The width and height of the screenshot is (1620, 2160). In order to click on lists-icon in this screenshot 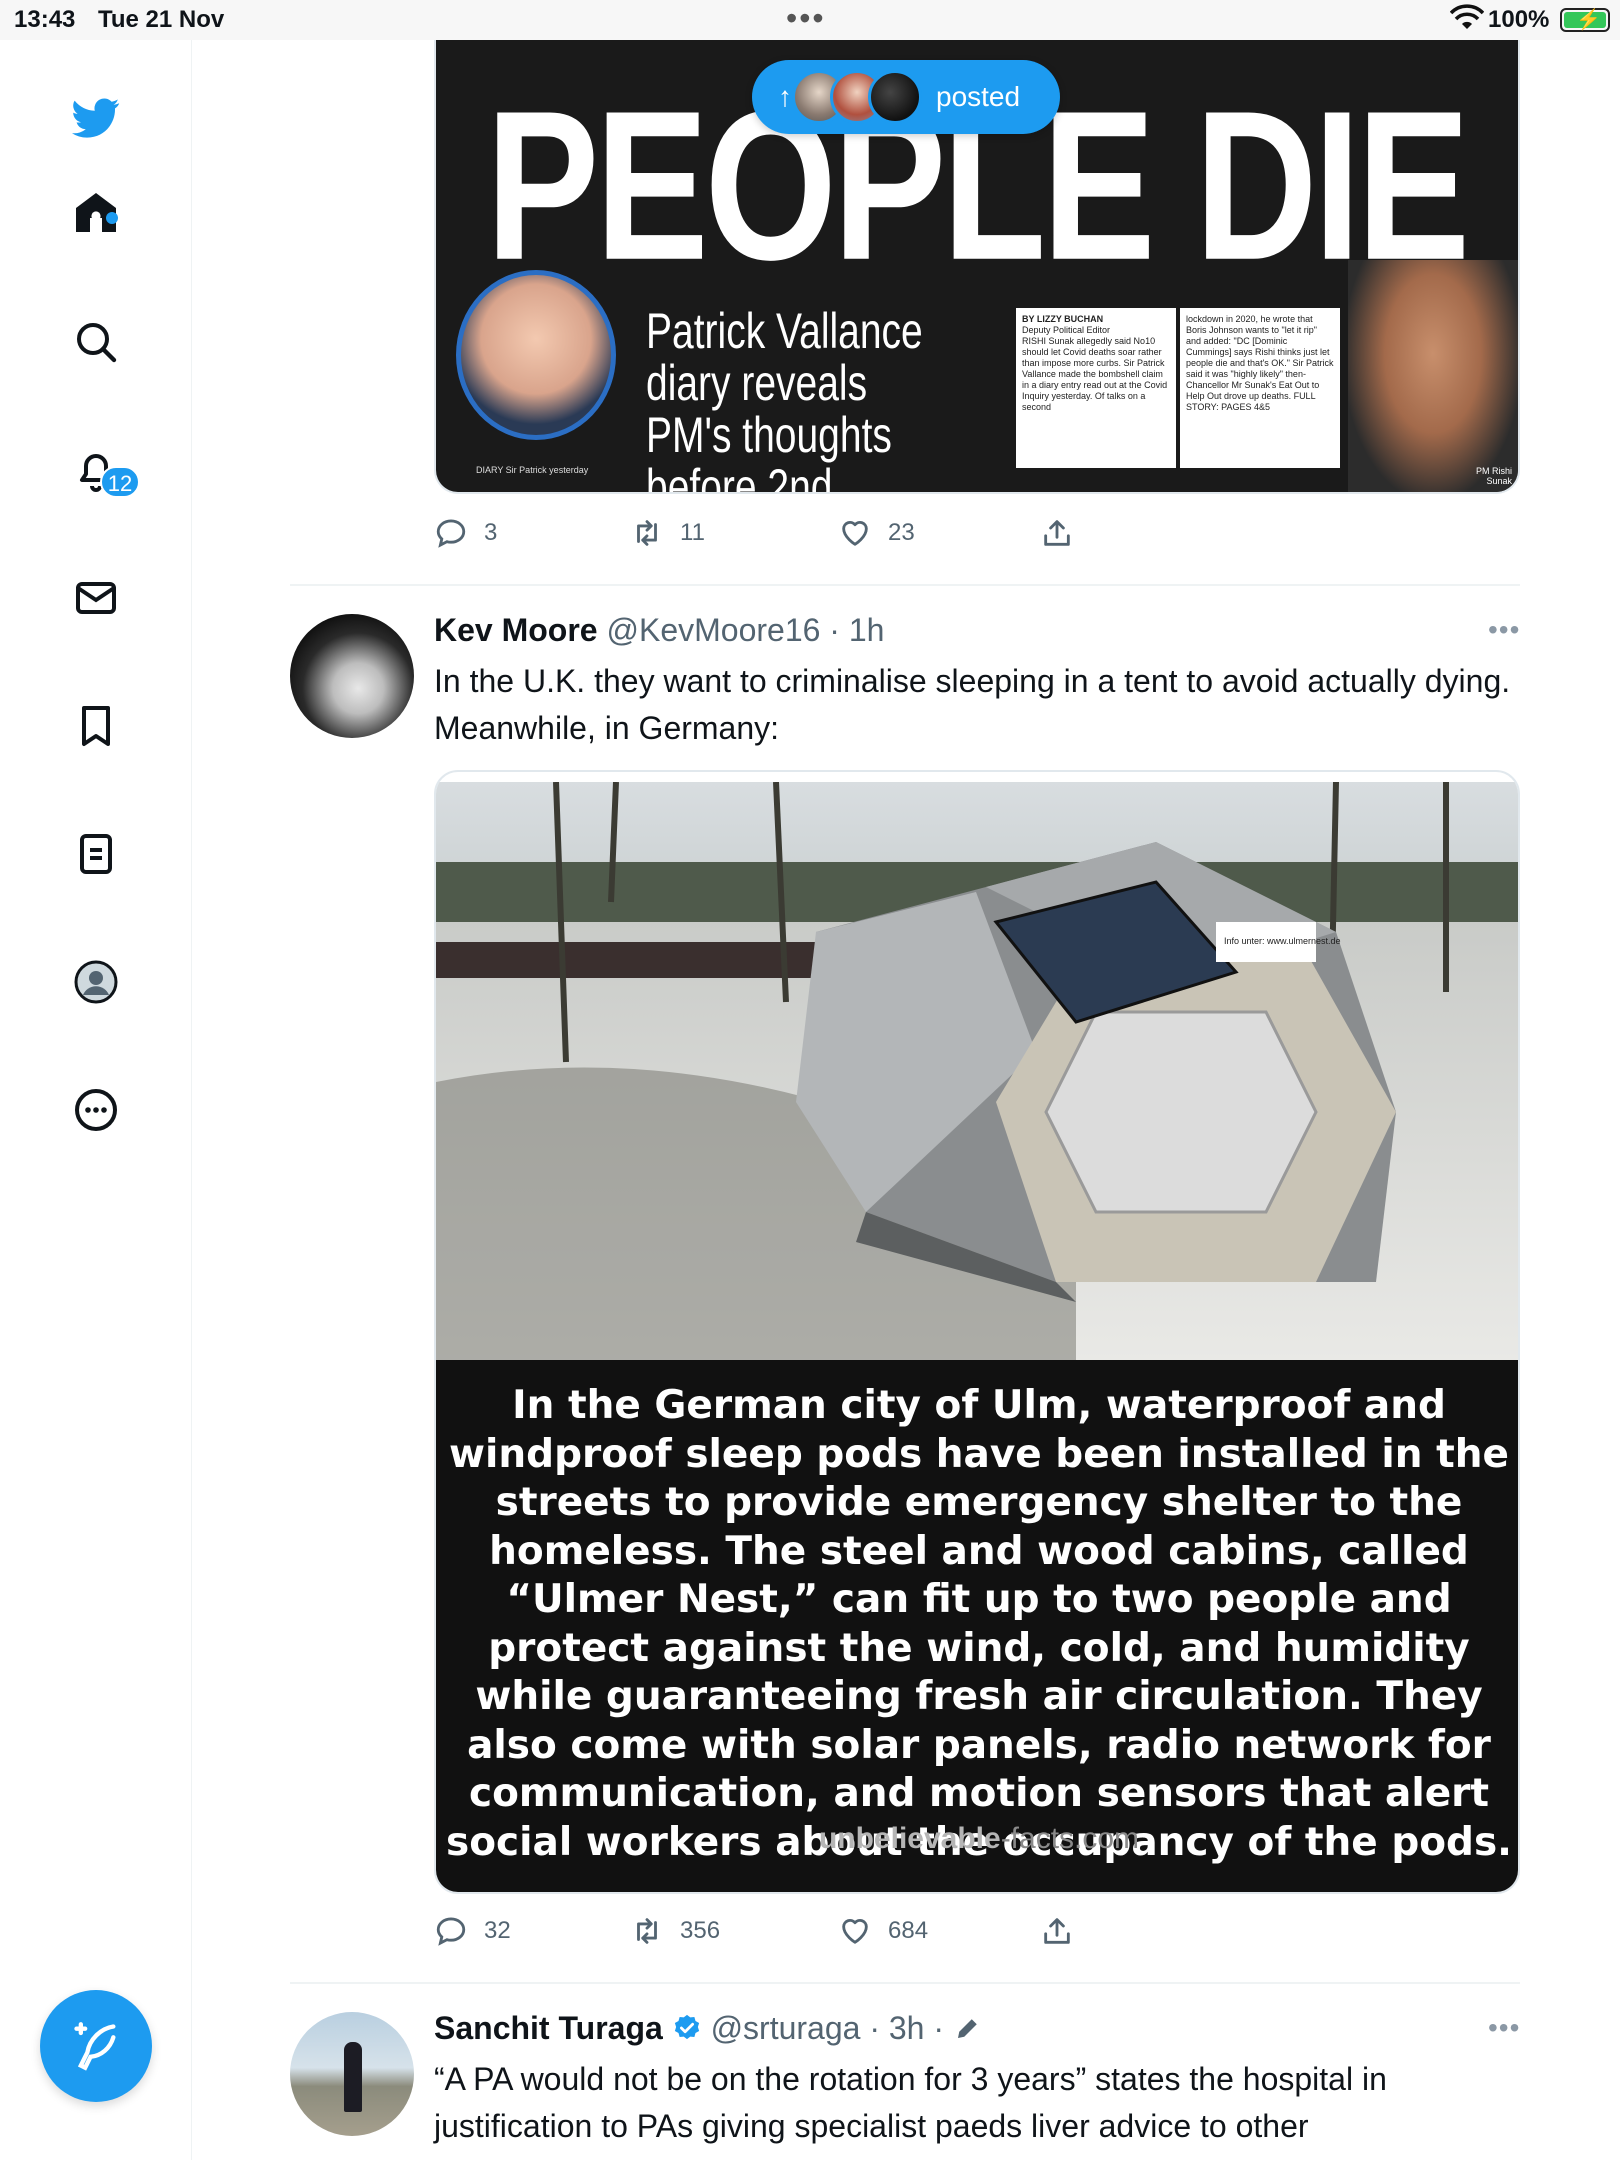, I will do `click(96, 854)`.